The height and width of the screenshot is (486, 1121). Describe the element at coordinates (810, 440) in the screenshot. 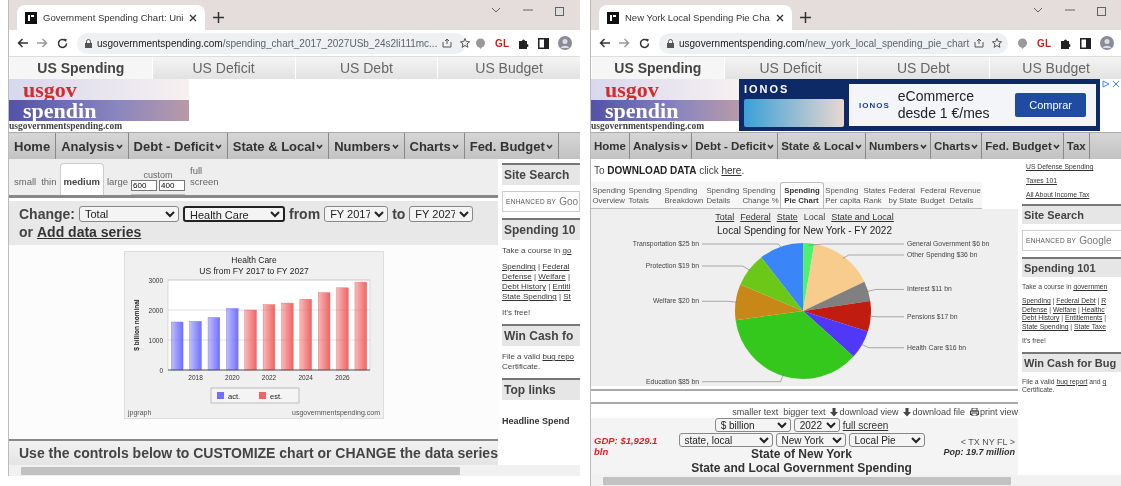

I see `dropdown: New York` at that location.